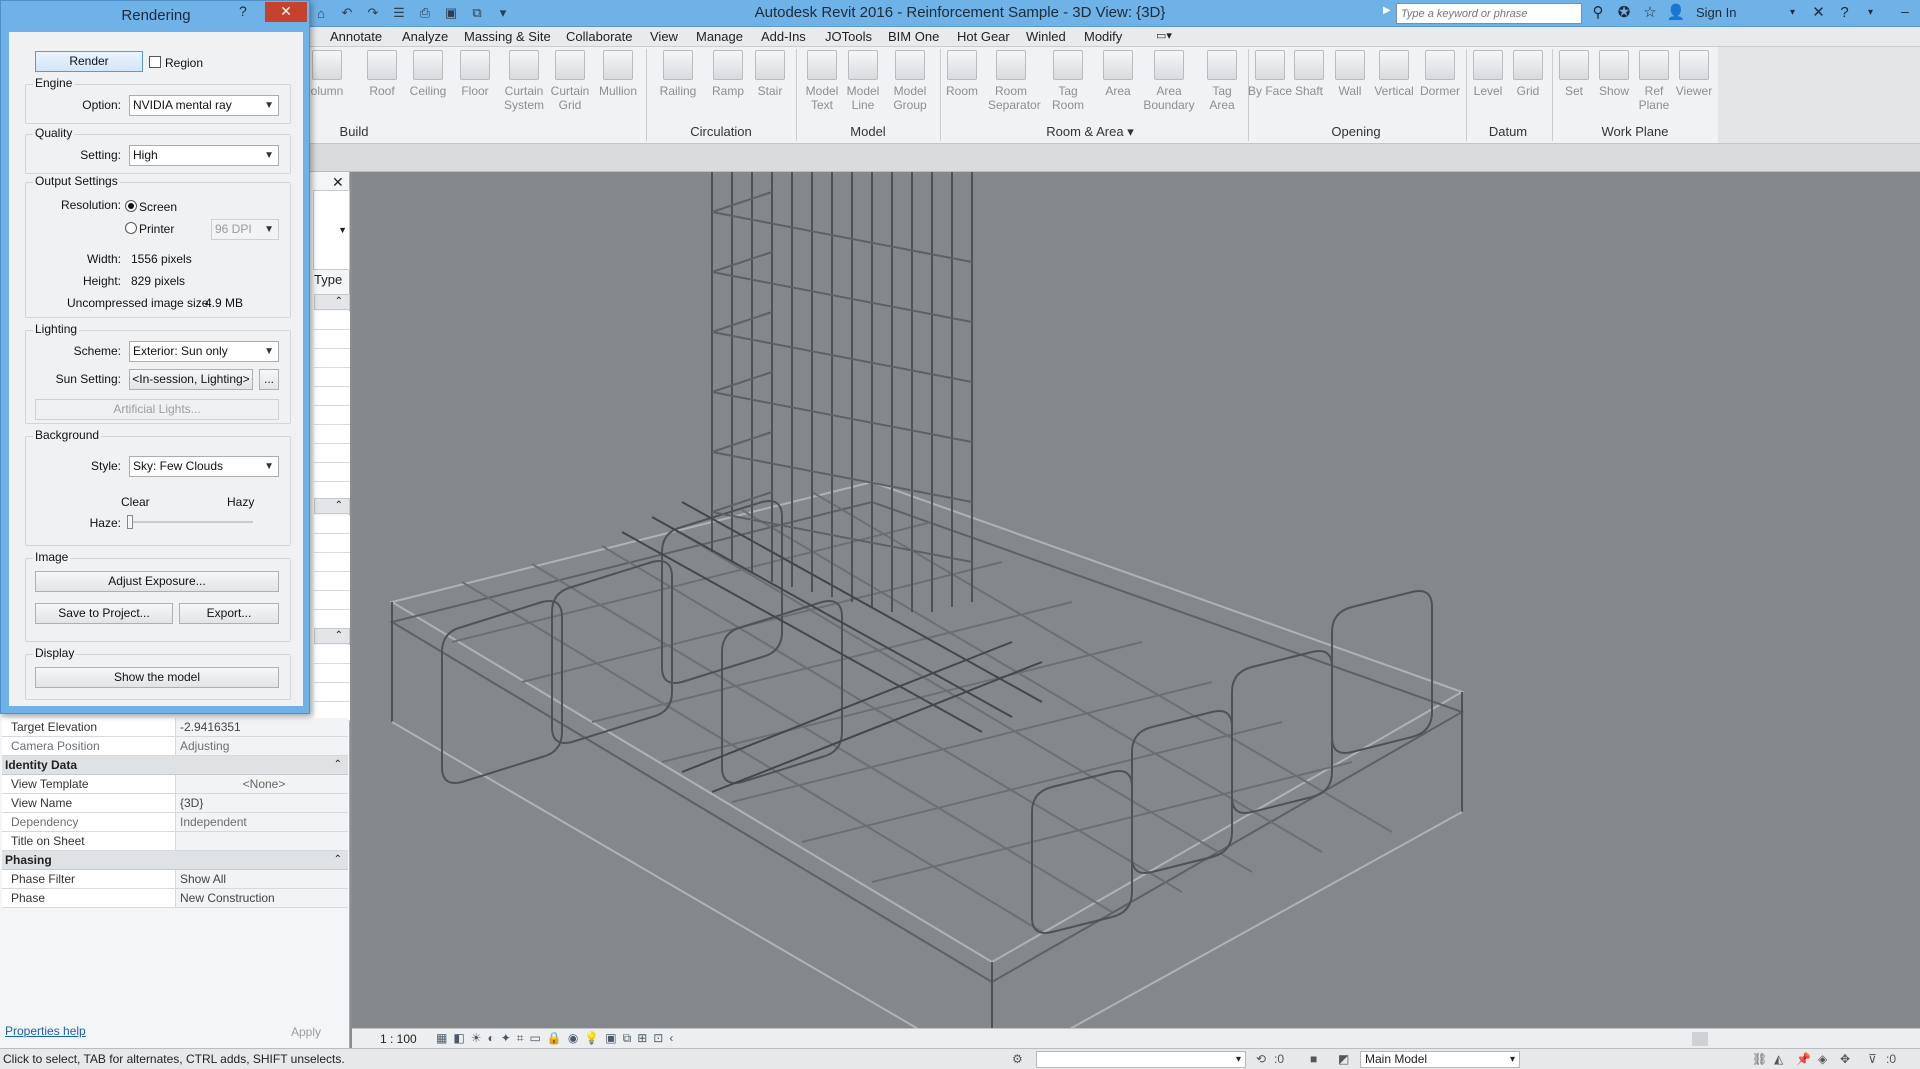  Describe the element at coordinates (331, 230) in the screenshot. I see `type-selector: ▼` at that location.